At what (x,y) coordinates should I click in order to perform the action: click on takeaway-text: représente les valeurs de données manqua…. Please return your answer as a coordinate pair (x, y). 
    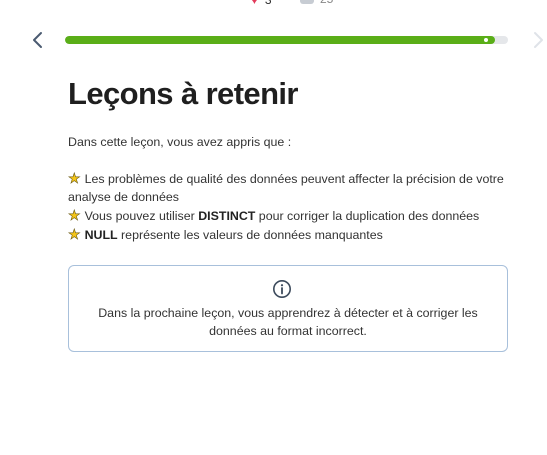
    Looking at the image, I should click on (250, 235).